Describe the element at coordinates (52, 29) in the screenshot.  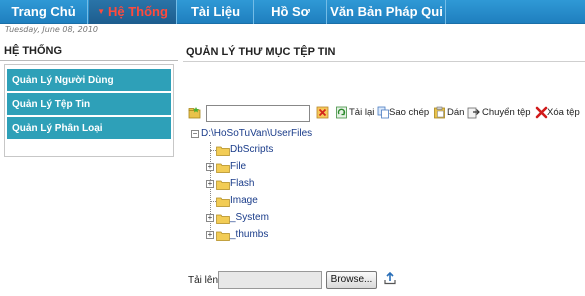
I see `date-text: Tuesday, June 08, 2010` at that location.